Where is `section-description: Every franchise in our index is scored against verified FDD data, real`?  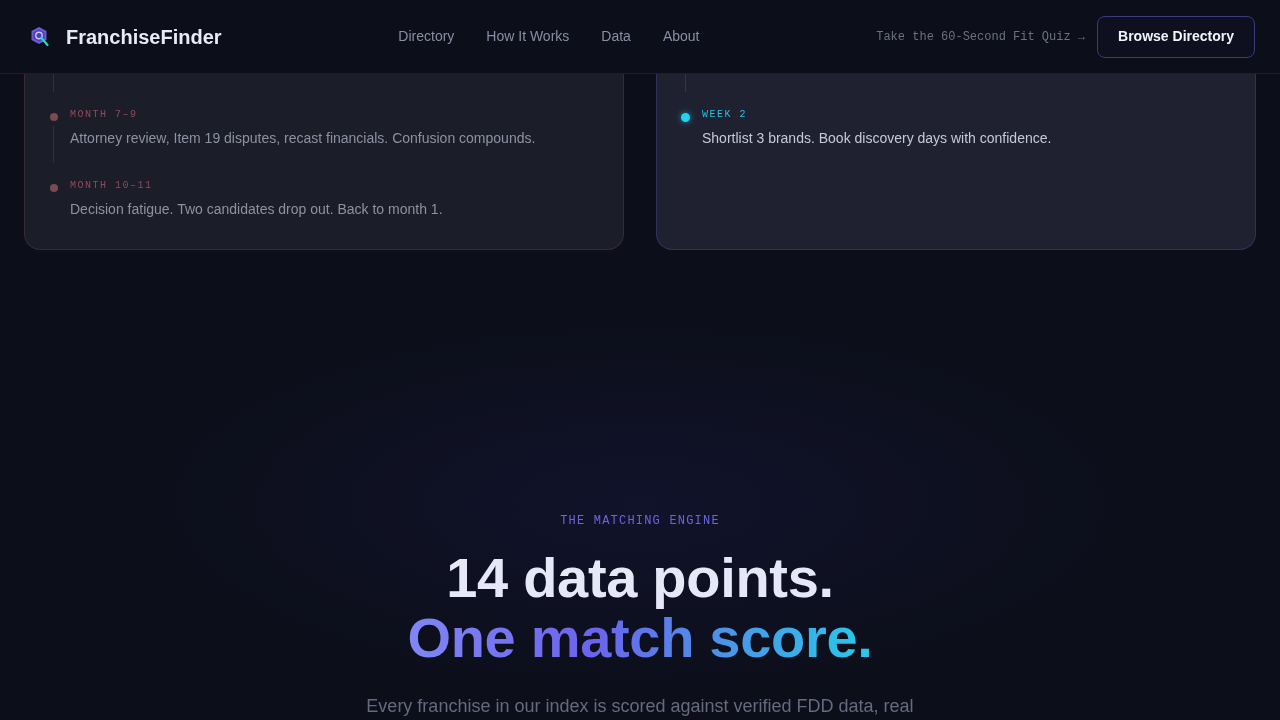
section-description: Every franchise in our index is scored against verified FDD data, real is located at coordinates (640, 706).